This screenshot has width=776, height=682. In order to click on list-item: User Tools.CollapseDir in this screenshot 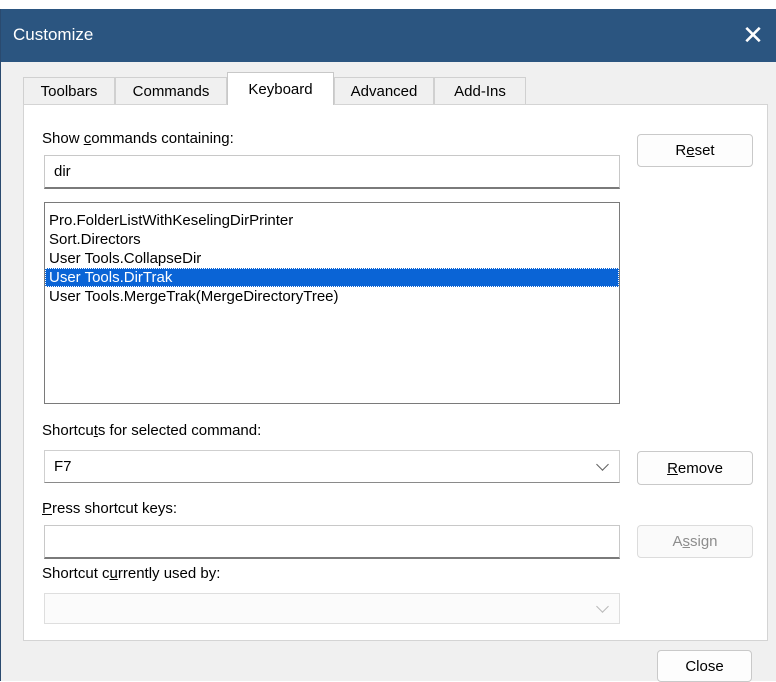, I will do `click(332, 258)`.